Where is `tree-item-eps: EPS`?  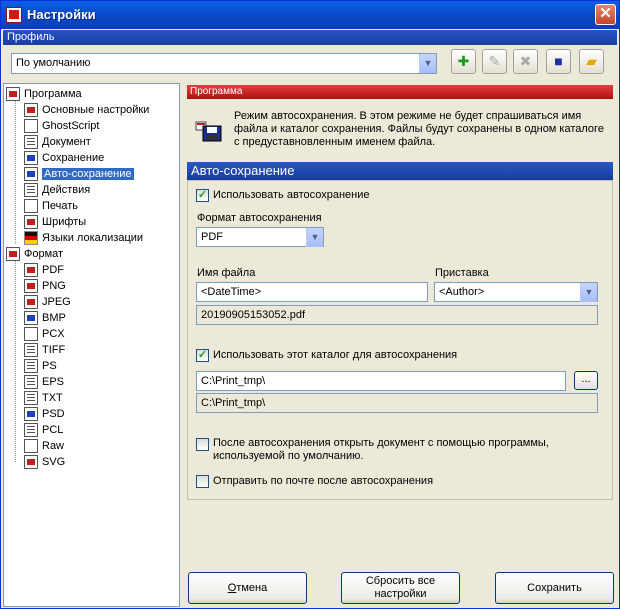 tree-item-eps: EPS is located at coordinates (44, 382).